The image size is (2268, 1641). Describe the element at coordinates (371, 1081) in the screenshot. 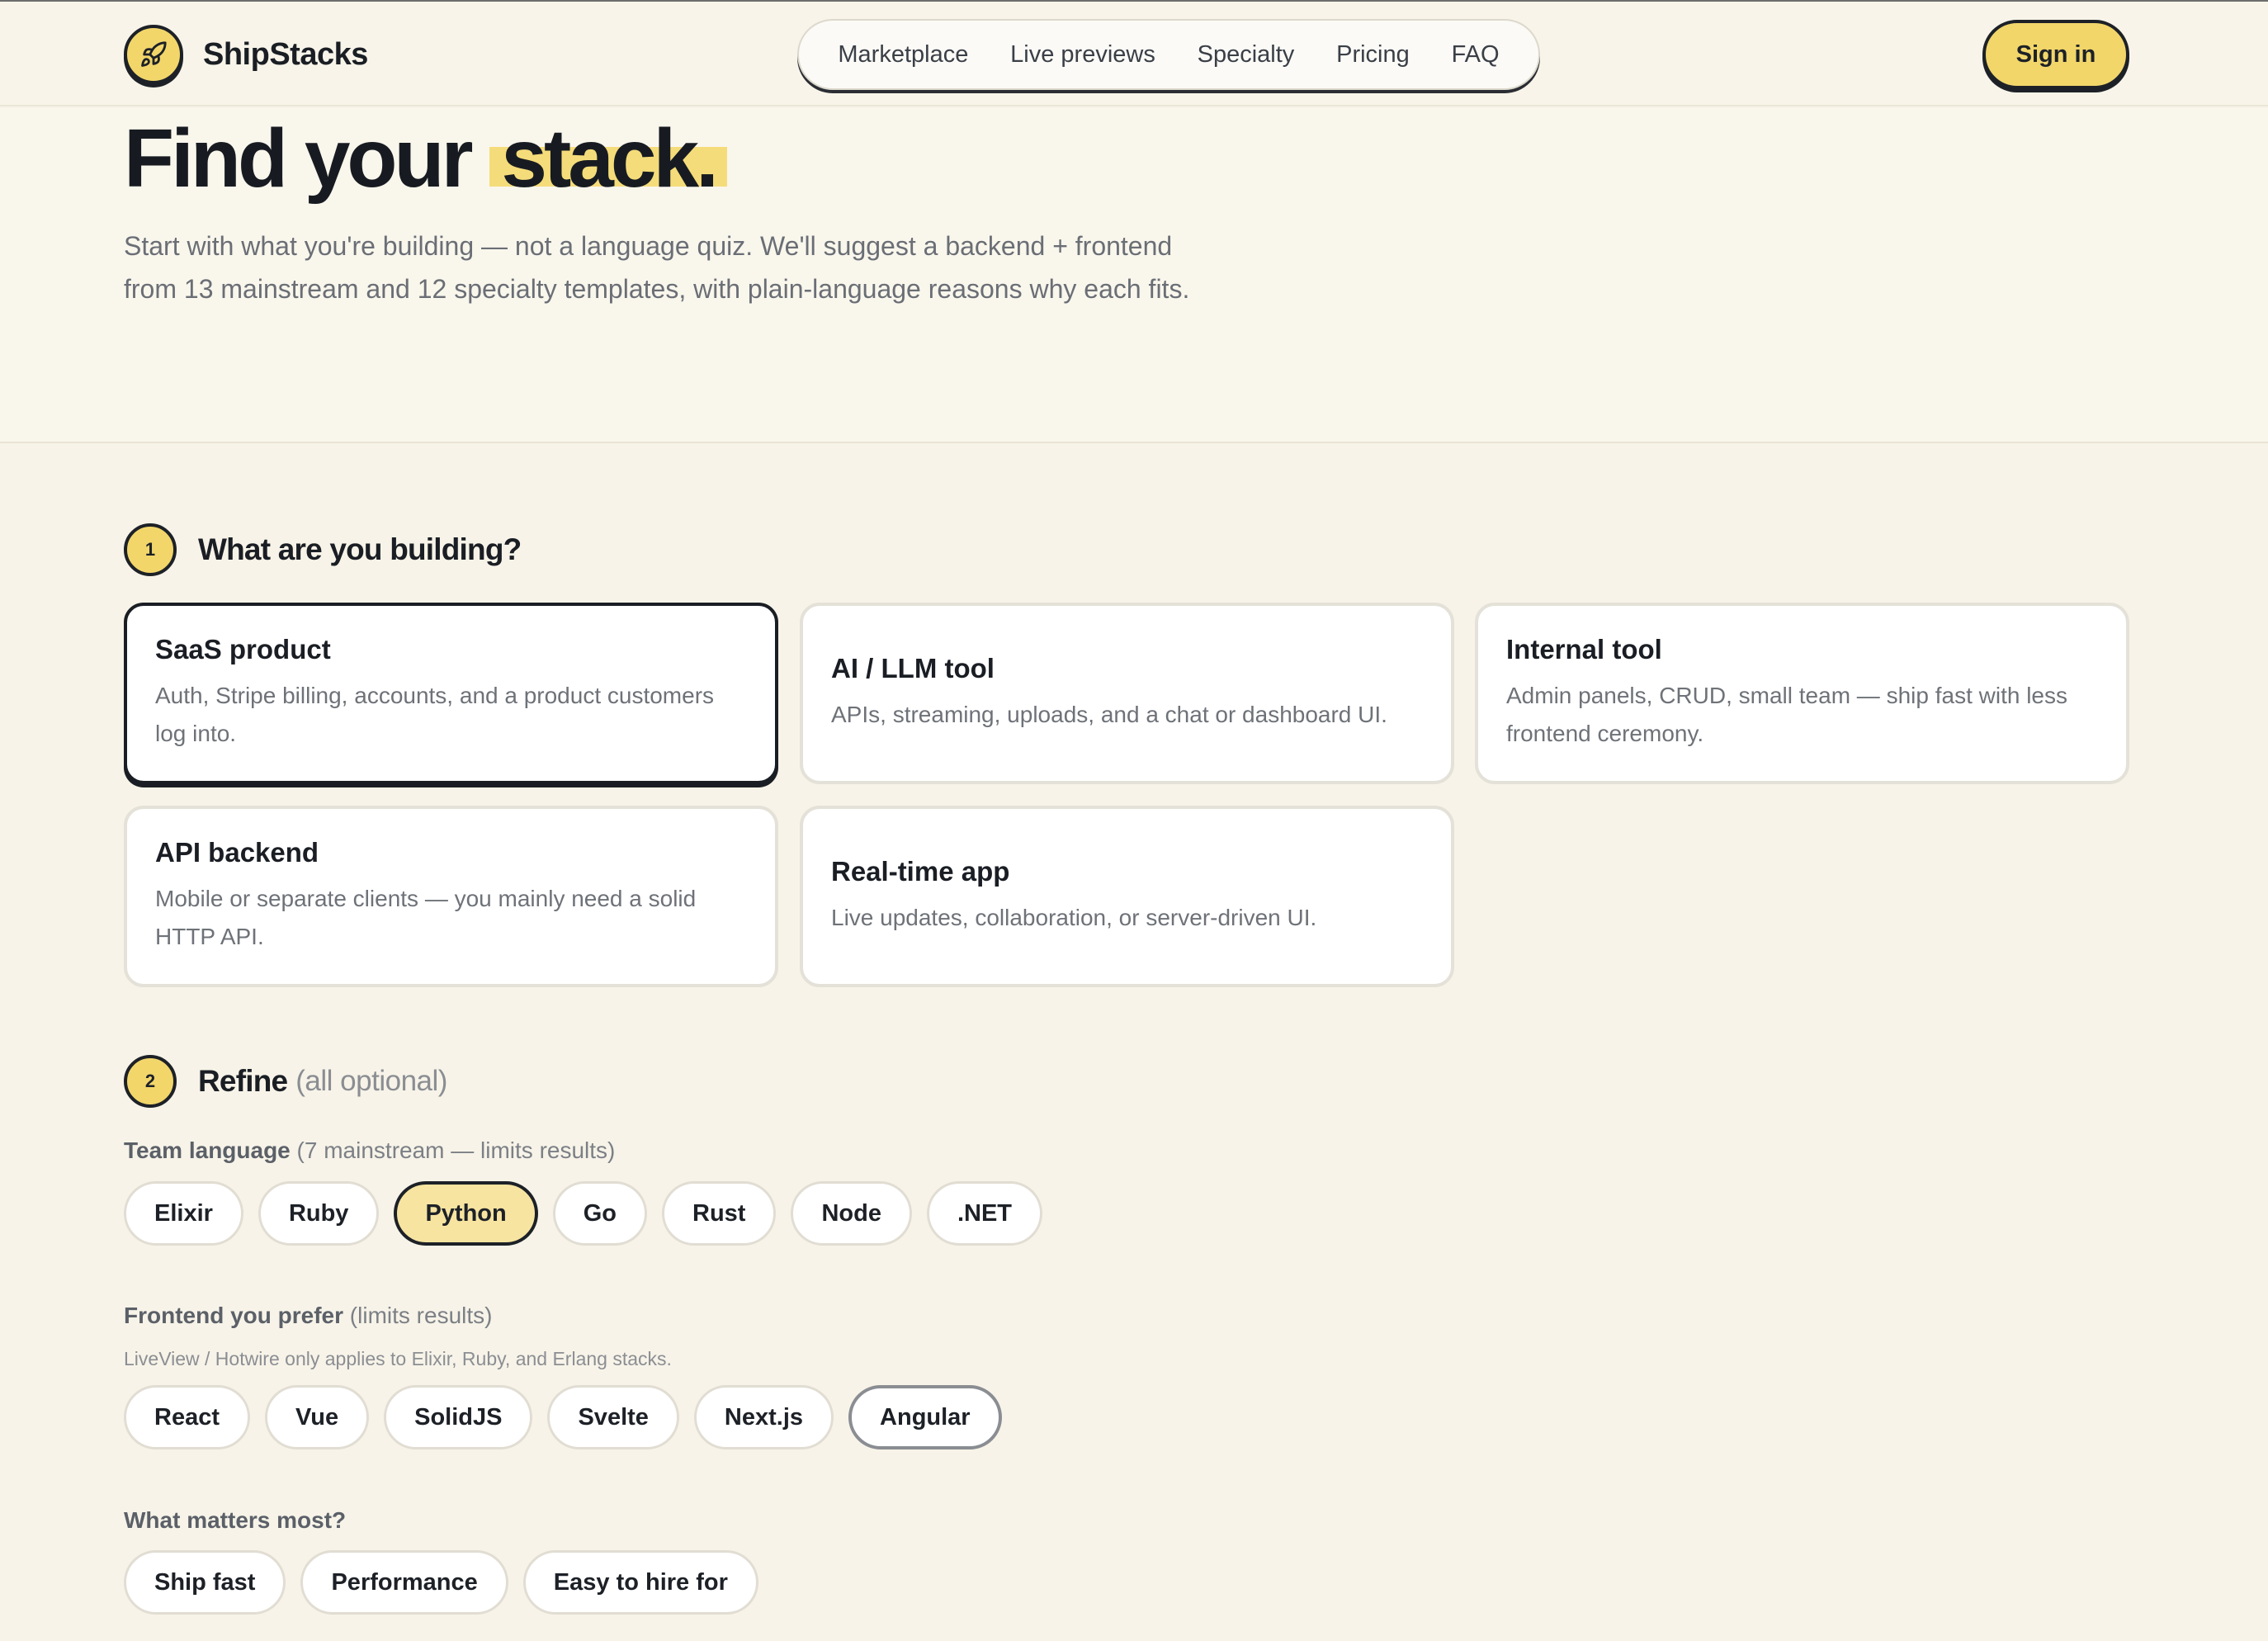

I see `step-2-note: (all optional)` at that location.